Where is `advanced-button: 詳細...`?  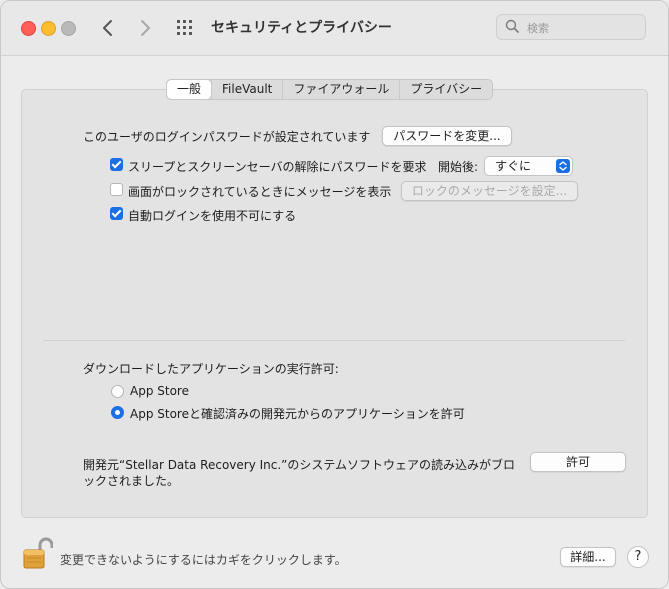
advanced-button: 詳細... is located at coordinates (588, 557).